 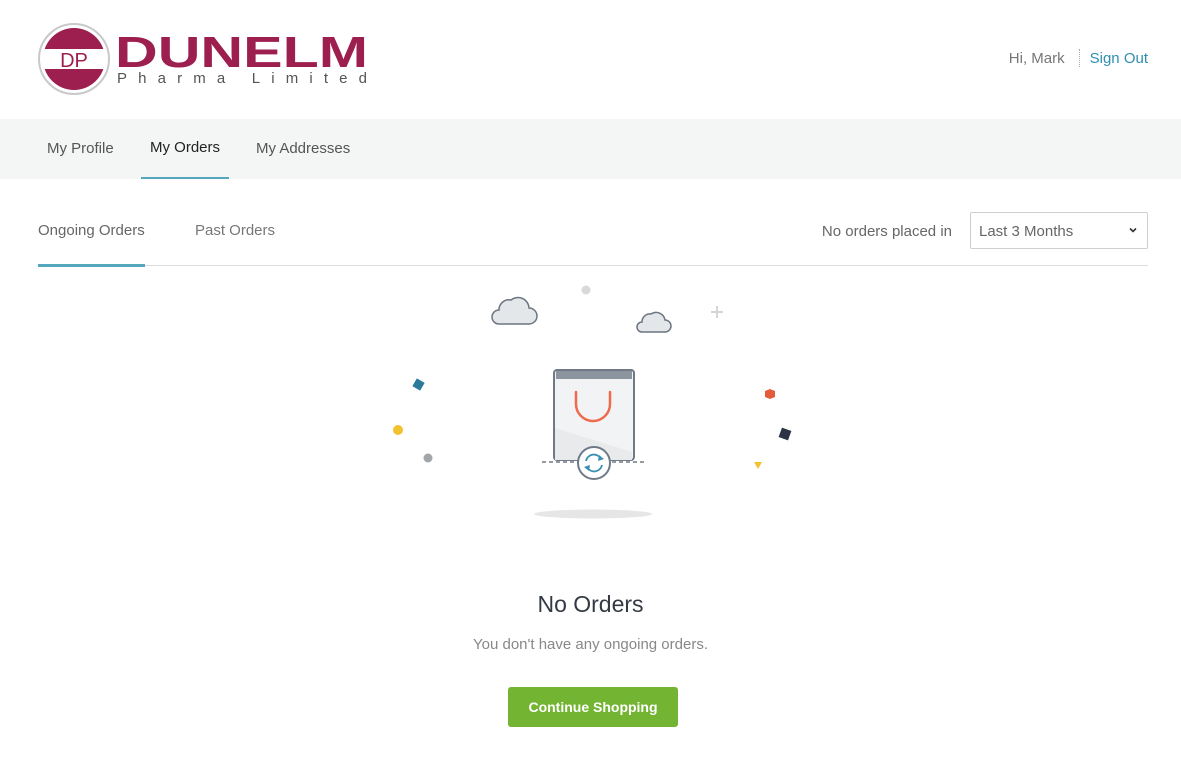 What do you see at coordinates (590, 604) in the screenshot?
I see `empty-state-title: No Orders` at bounding box center [590, 604].